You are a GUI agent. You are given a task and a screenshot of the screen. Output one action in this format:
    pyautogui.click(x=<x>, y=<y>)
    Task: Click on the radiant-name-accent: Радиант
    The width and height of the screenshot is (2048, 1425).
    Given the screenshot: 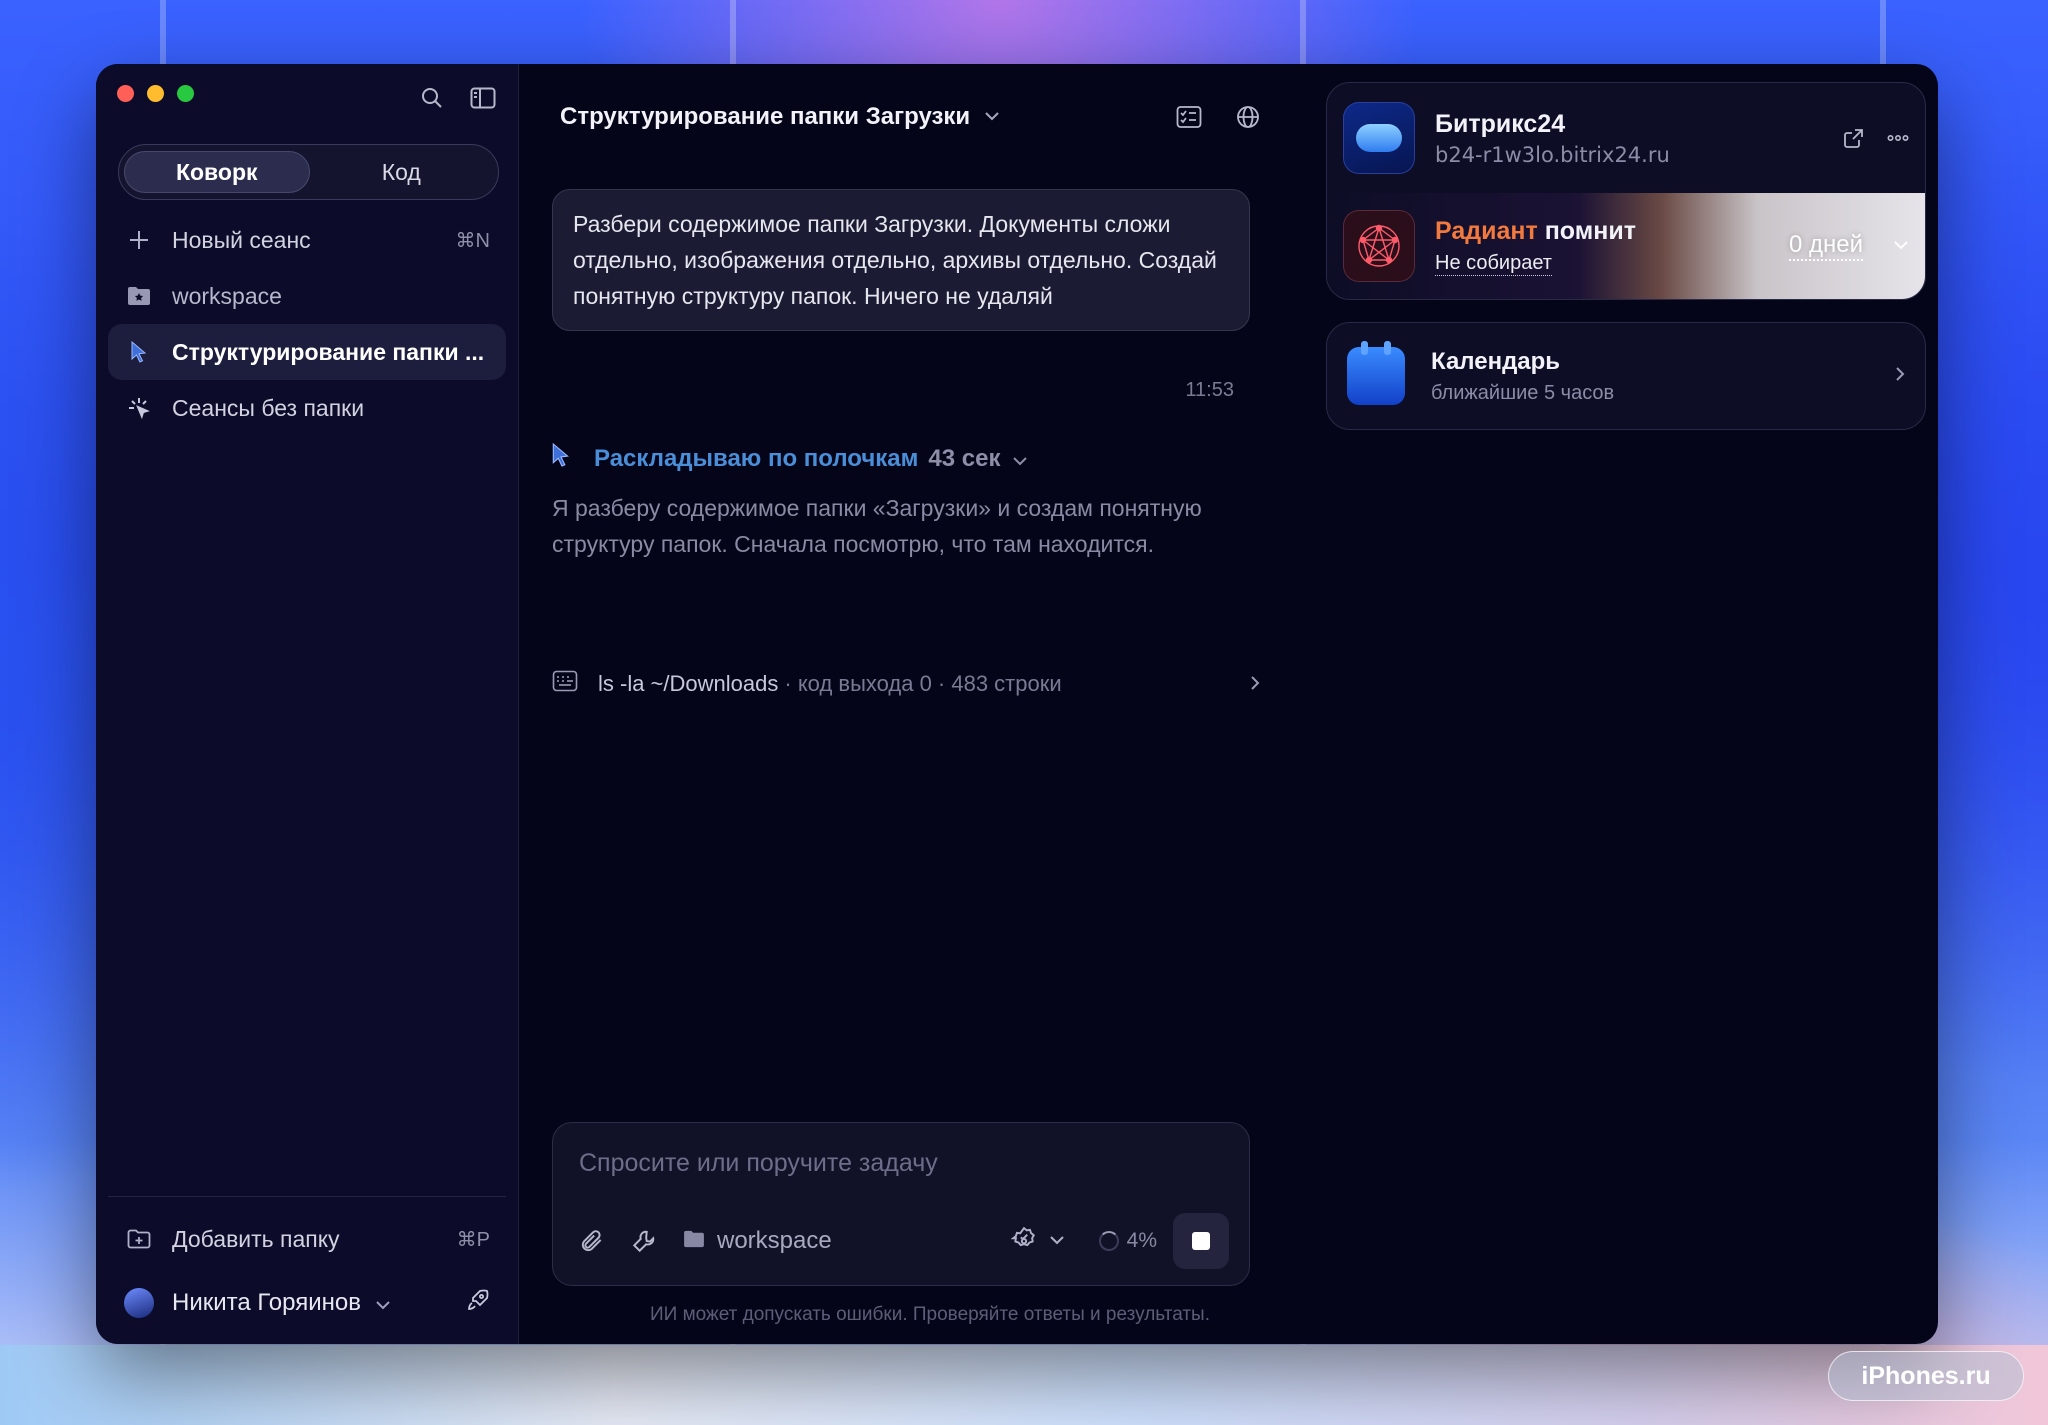 What is the action you would take?
    pyautogui.click(x=1486, y=230)
    